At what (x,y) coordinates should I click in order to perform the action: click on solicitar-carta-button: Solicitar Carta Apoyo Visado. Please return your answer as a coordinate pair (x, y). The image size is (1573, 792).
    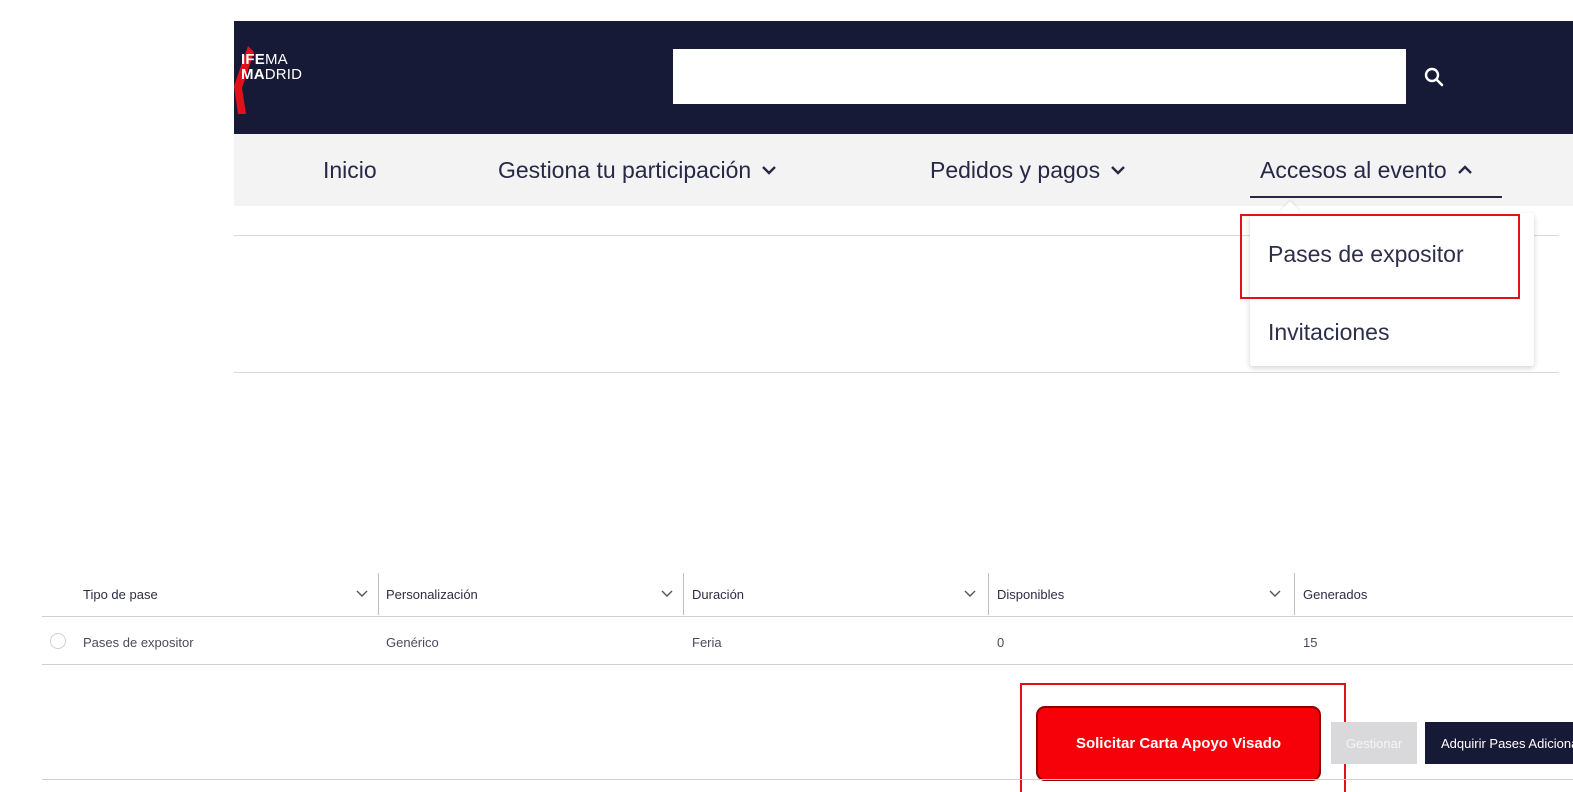
    Looking at the image, I should click on (1178, 743).